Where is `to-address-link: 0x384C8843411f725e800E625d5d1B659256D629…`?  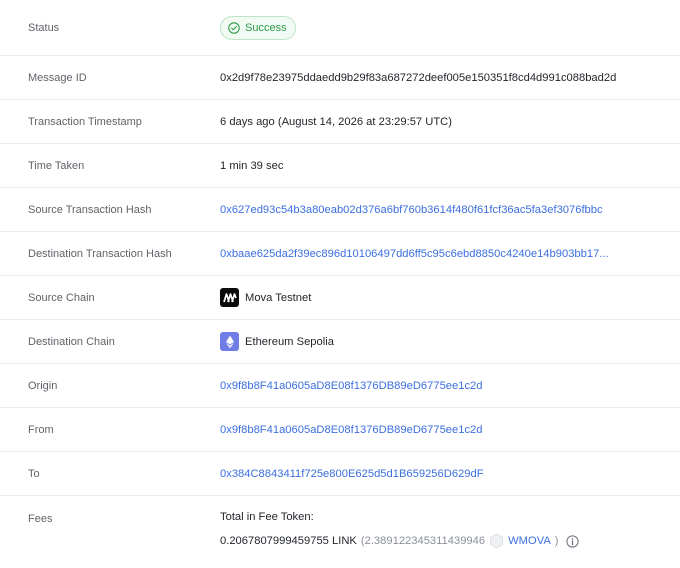
to-address-link: 0x384C8843411f725e800E625d5d1B659256D629… is located at coordinates (352, 474).